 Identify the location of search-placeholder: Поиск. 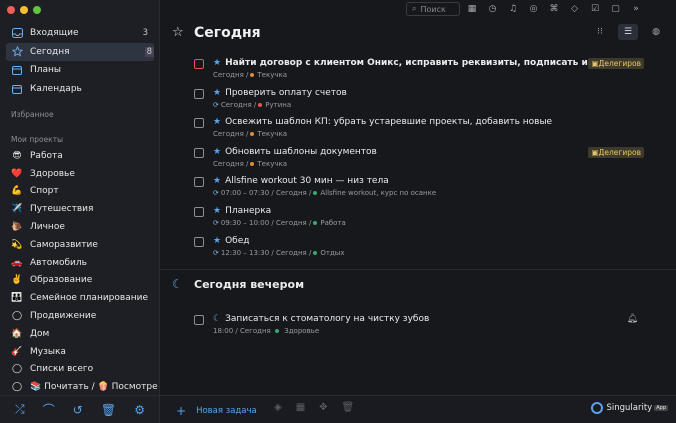
(433, 9).